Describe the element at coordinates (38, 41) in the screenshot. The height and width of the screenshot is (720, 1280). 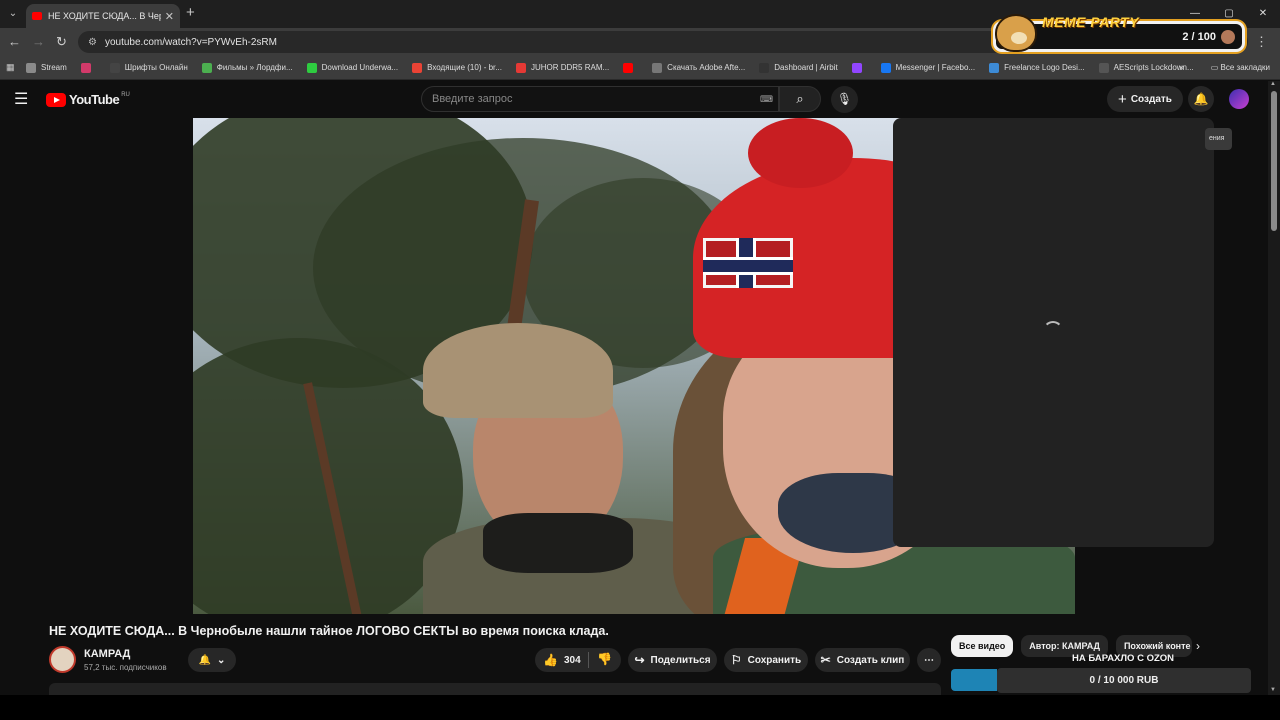
I see `forward-icon: →` at that location.